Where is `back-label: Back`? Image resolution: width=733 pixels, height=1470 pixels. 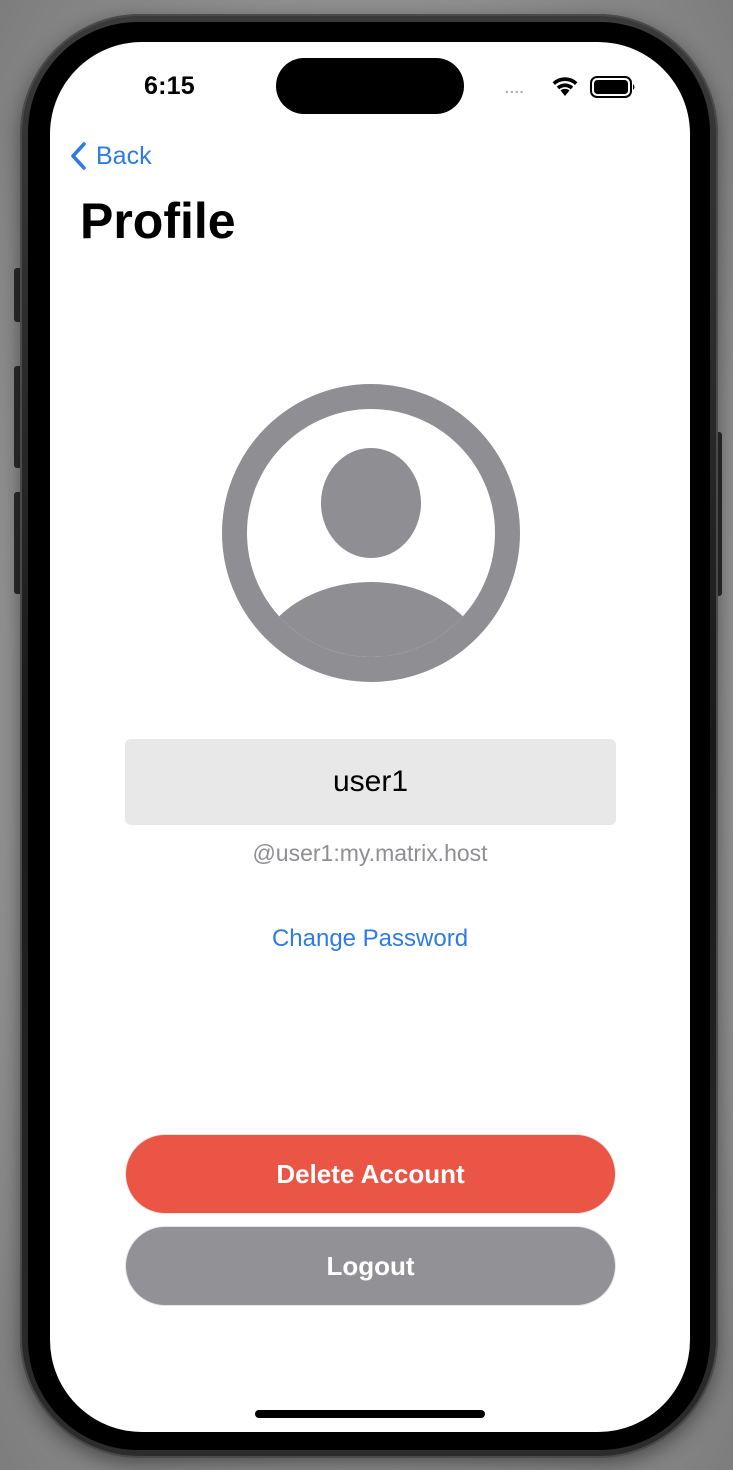
back-label: Back is located at coordinates (124, 155).